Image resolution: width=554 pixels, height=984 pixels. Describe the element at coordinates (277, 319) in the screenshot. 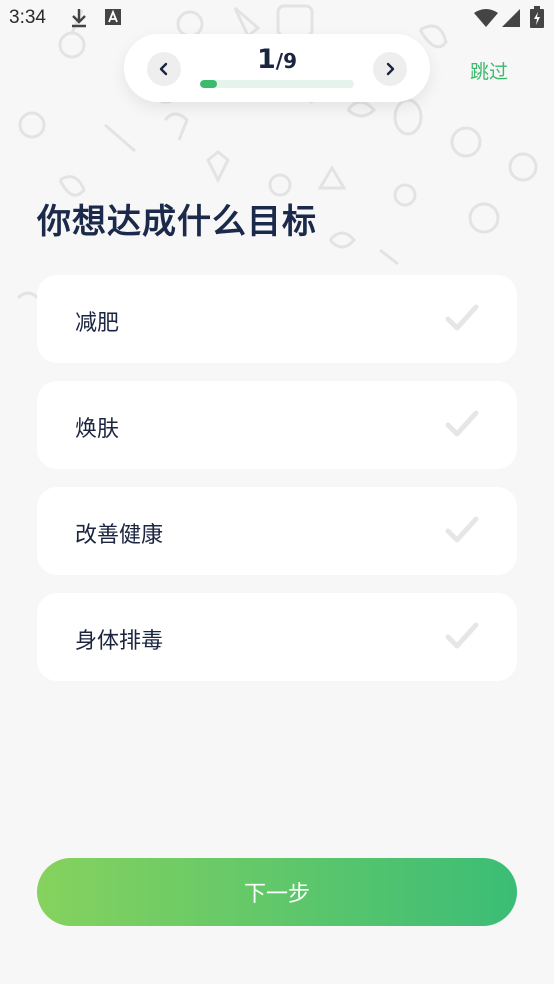

I see `goal-option-lose-weight: 减肥` at that location.